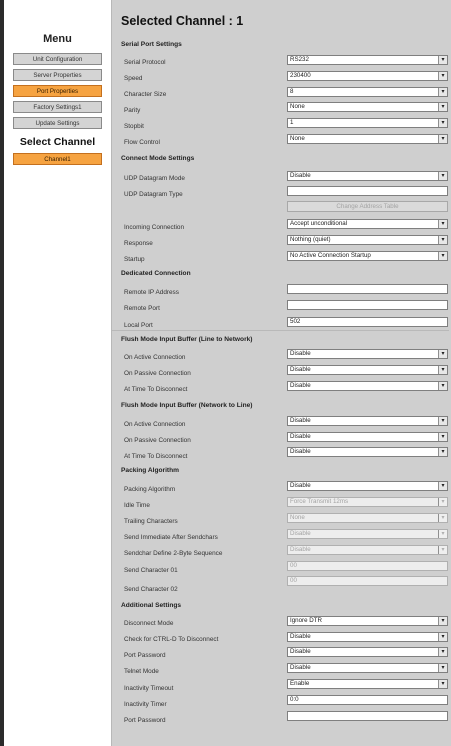 The width and height of the screenshot is (451, 746). Describe the element at coordinates (145, 62) in the screenshot. I see `serial-protocol-label: Serial Protocol` at that location.